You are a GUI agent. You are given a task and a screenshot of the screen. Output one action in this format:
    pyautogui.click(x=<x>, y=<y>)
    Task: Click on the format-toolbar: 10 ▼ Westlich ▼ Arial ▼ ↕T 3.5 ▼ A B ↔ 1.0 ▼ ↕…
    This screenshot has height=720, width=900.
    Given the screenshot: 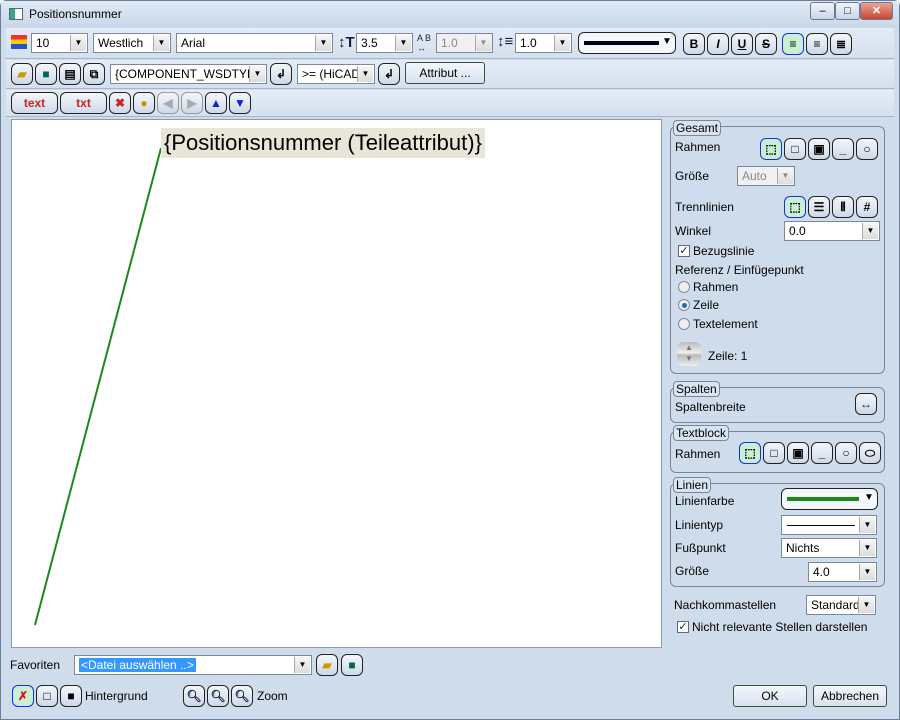 What is the action you would take?
    pyautogui.click(x=450, y=43)
    